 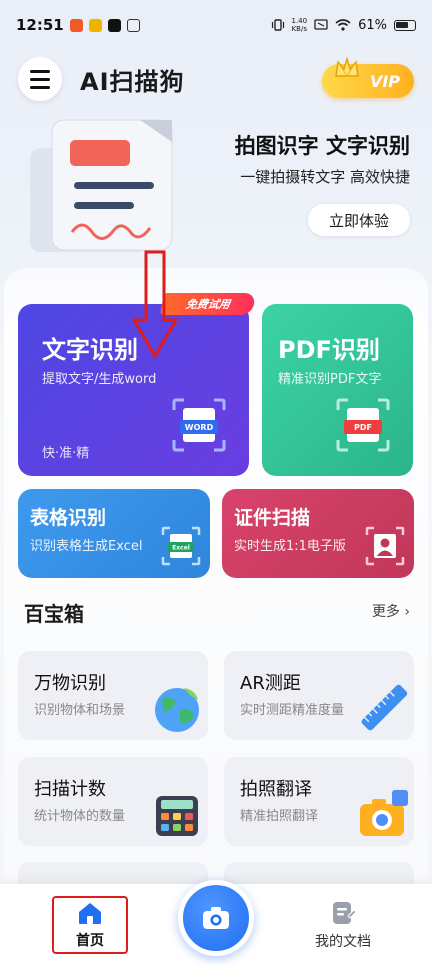 I want to click on translate-camera-icon, so click(x=384, y=813).